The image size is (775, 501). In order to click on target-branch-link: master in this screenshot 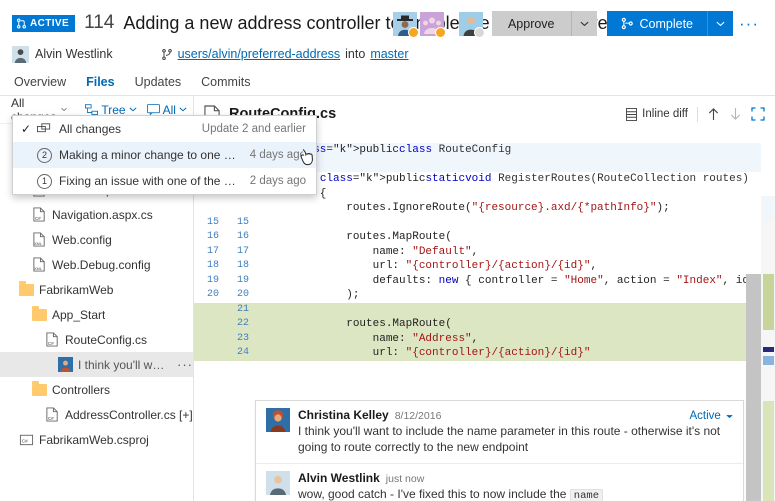, I will do `click(389, 54)`.